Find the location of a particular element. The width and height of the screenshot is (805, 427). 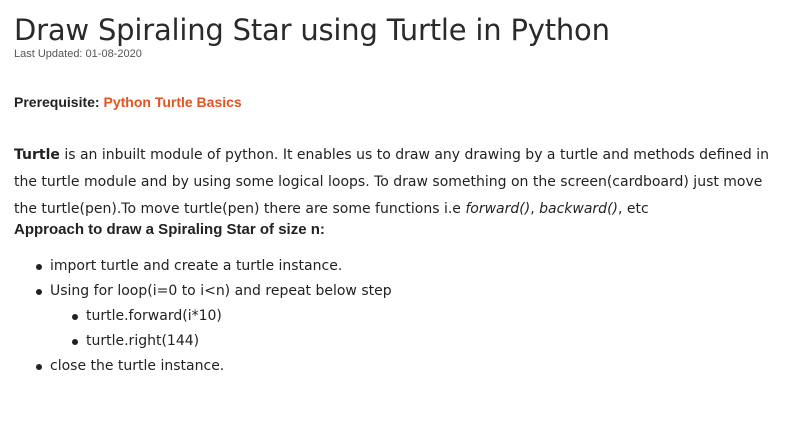

last-updated: Last Updated: 01-08-2020 is located at coordinates (78, 54).